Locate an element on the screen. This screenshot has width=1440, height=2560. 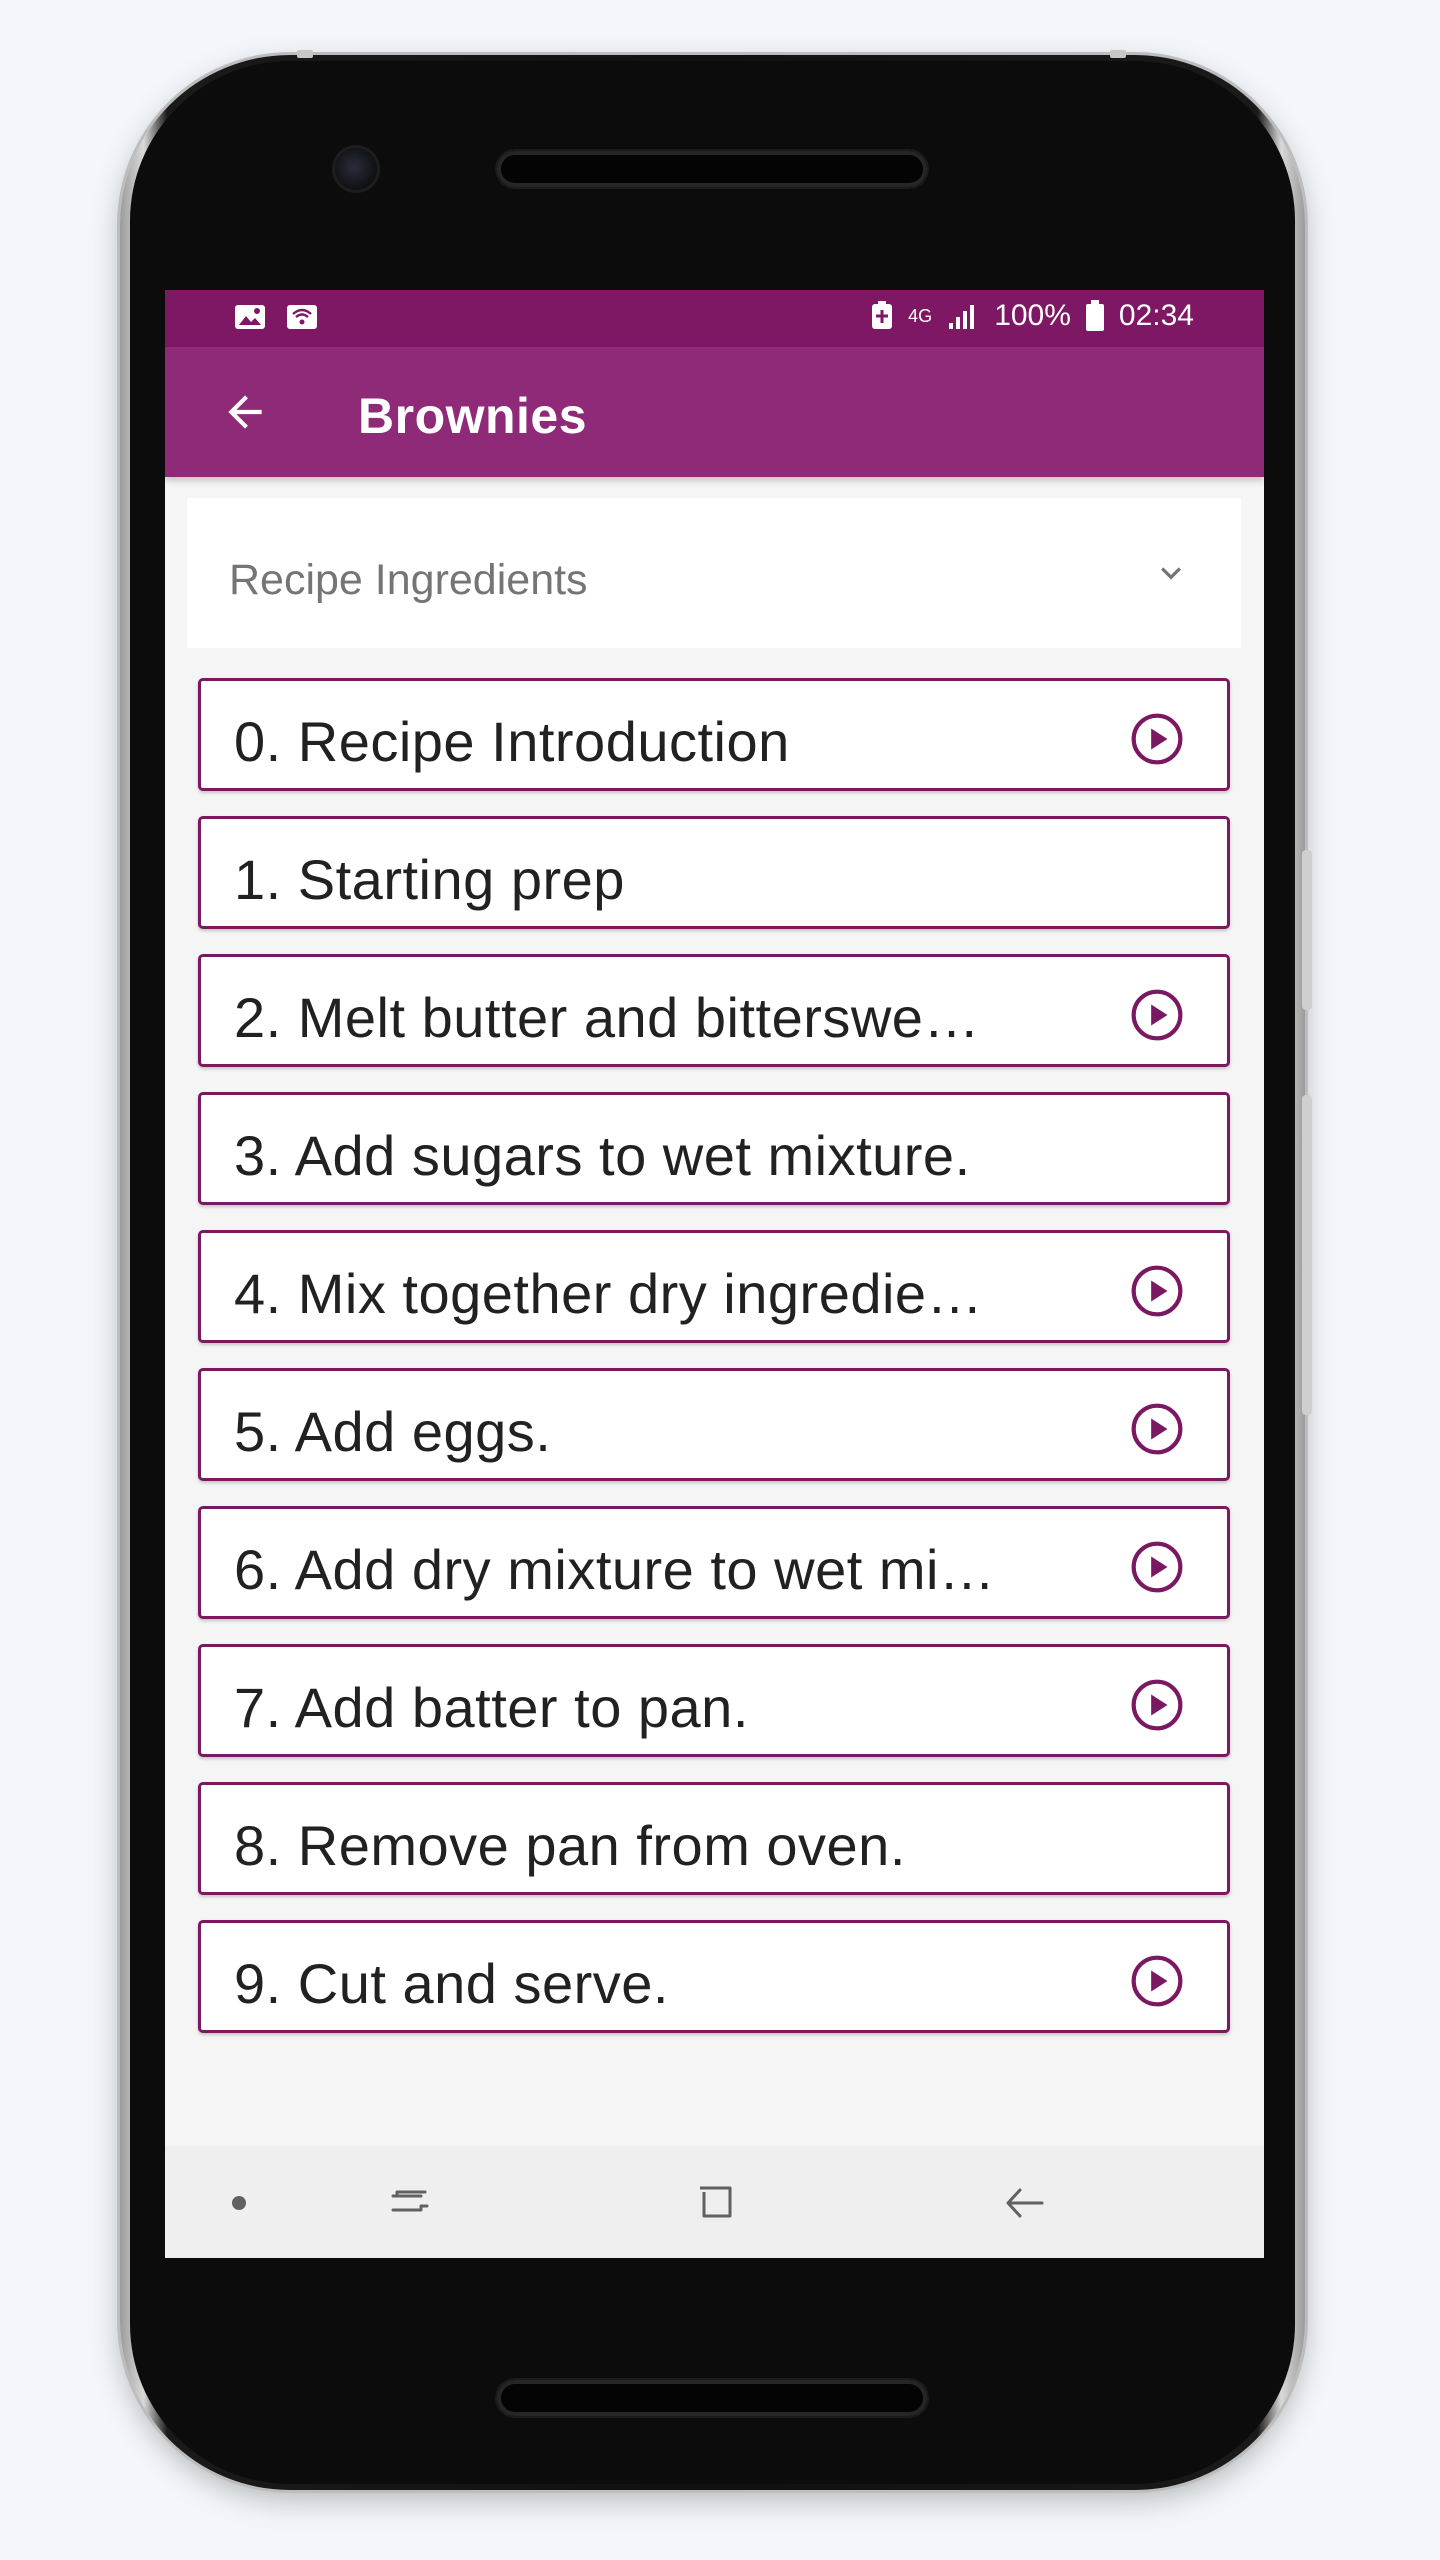
back-icon is located at coordinates (1025, 2203).